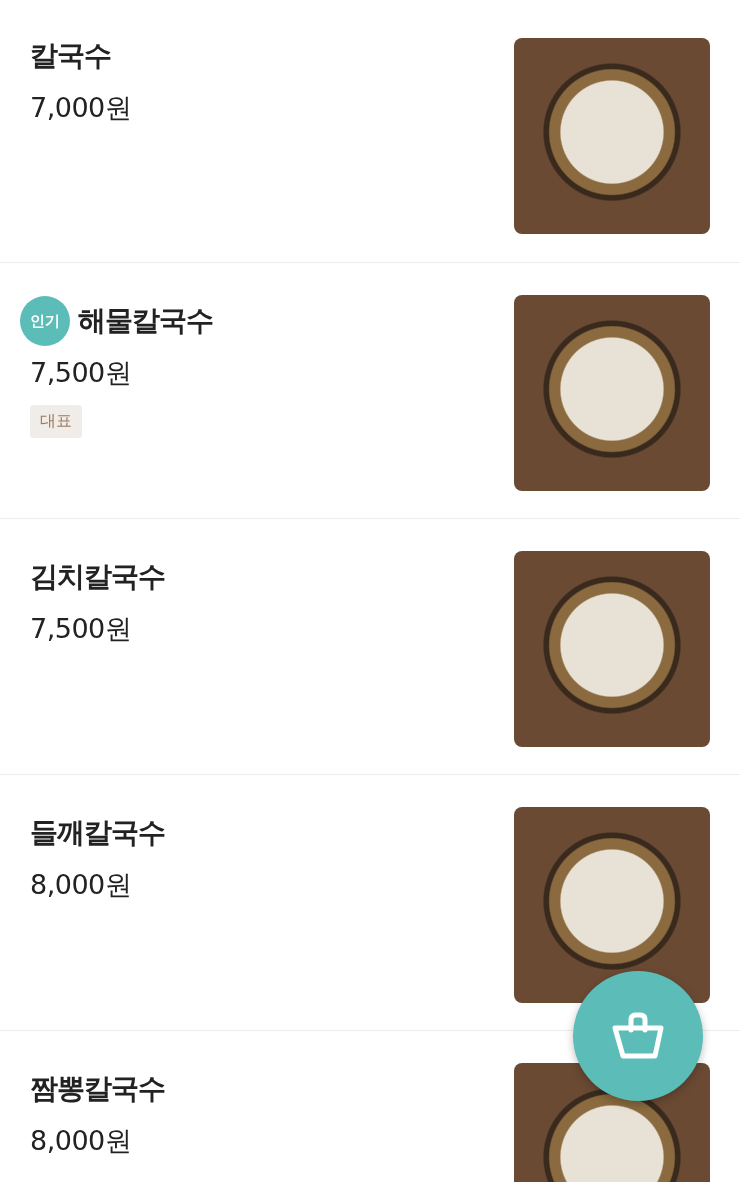 The width and height of the screenshot is (740, 1182). What do you see at coordinates (45, 321) in the screenshot?
I see `popular-badge: 인기` at bounding box center [45, 321].